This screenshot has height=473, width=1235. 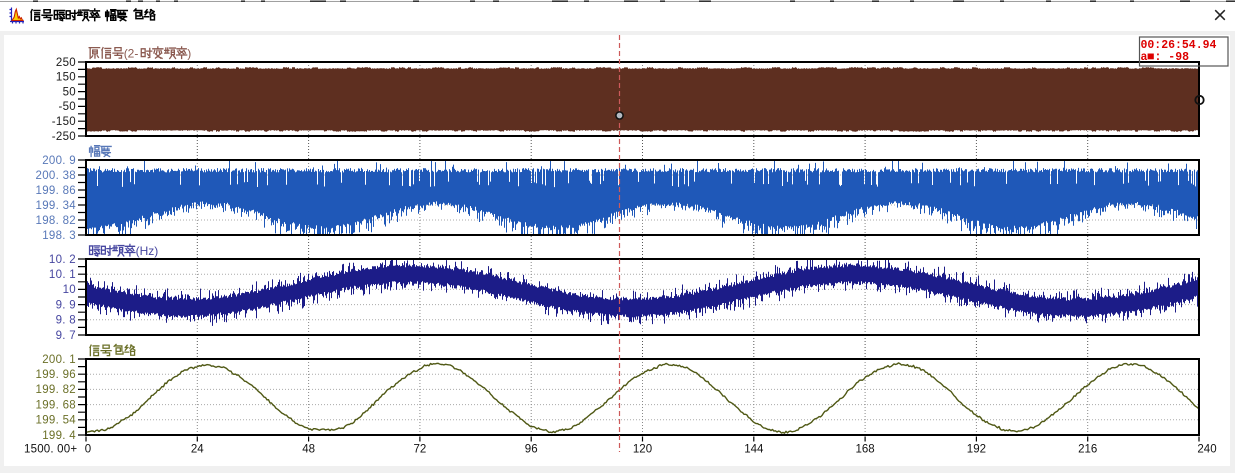 I want to click on svg-text: 199. 86, so click(x=56, y=191).